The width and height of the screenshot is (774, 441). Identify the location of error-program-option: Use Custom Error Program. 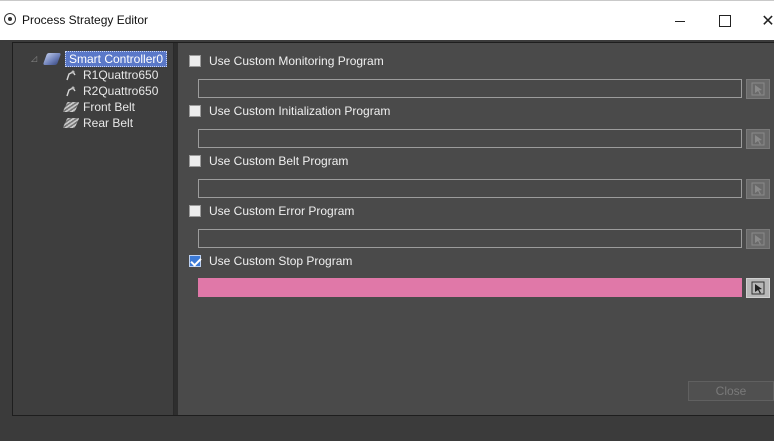
(271, 211).